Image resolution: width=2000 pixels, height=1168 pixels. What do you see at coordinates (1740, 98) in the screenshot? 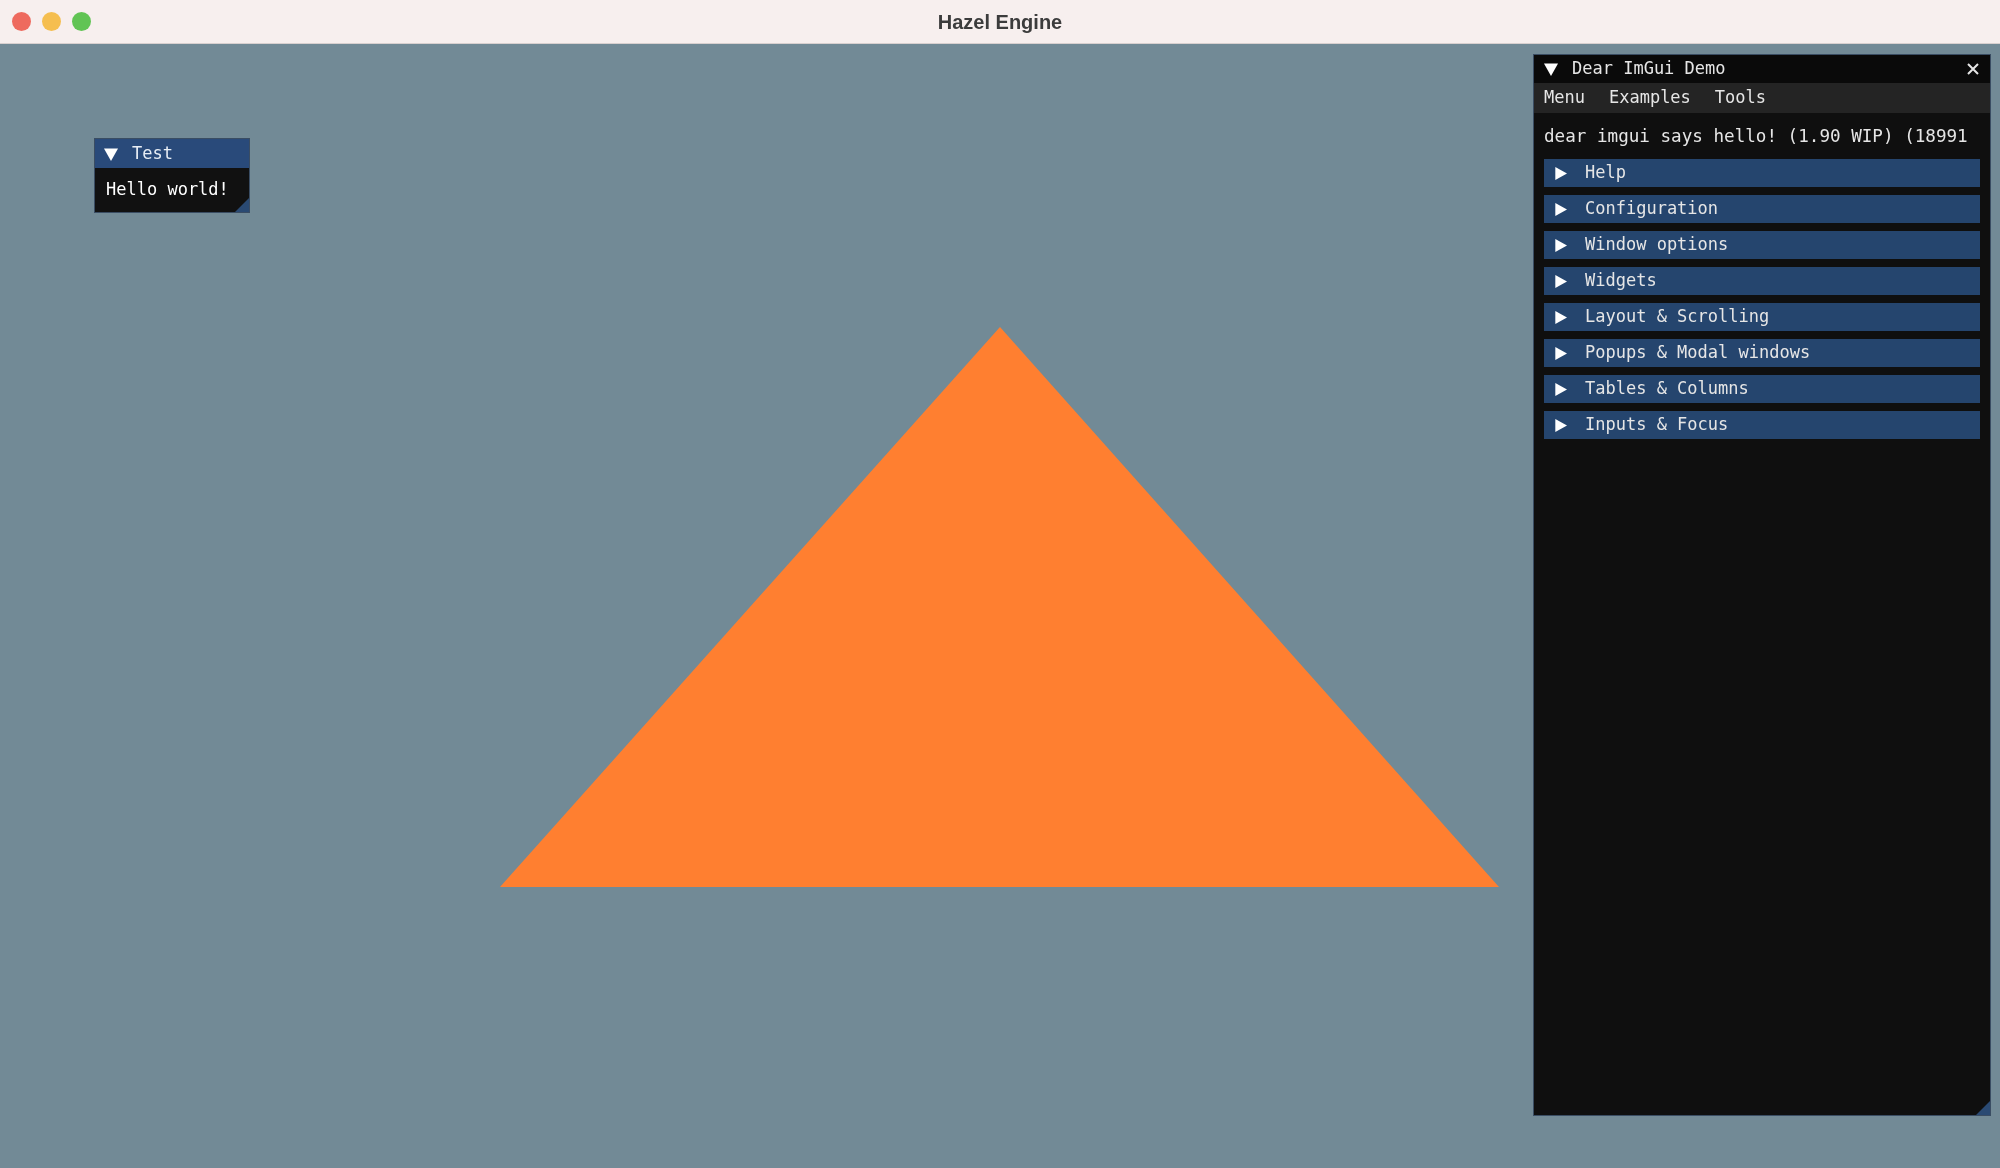
I see `menu-item: Tools` at bounding box center [1740, 98].